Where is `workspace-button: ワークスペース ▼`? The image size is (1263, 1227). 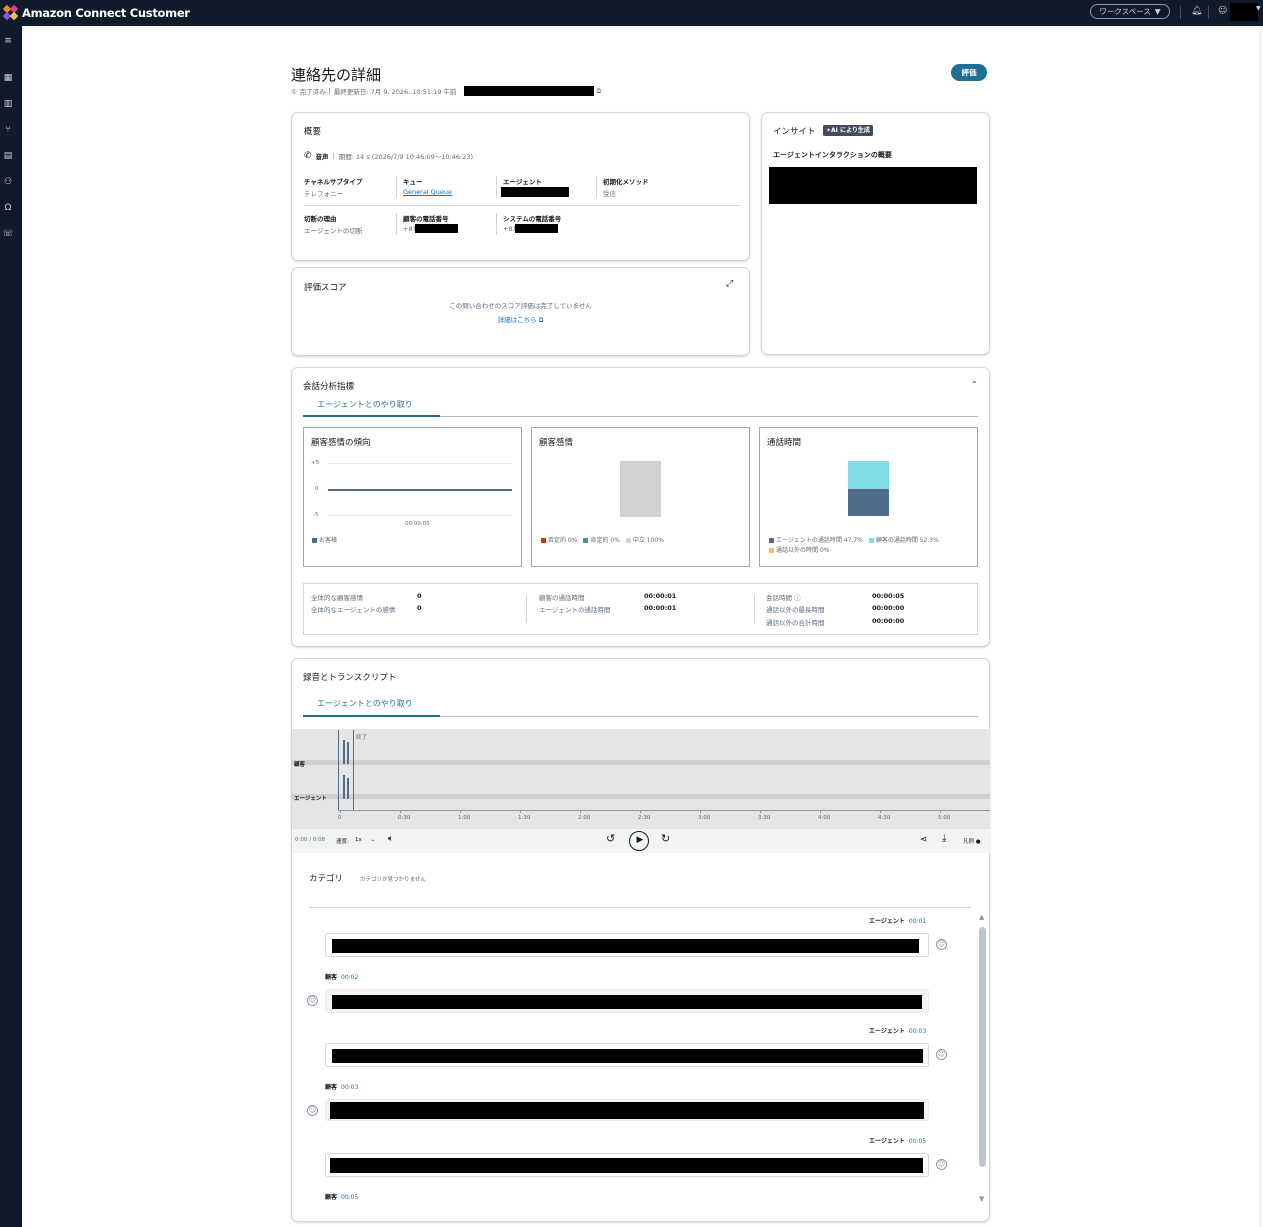
workspace-button: ワークスペース ▼ is located at coordinates (1130, 11).